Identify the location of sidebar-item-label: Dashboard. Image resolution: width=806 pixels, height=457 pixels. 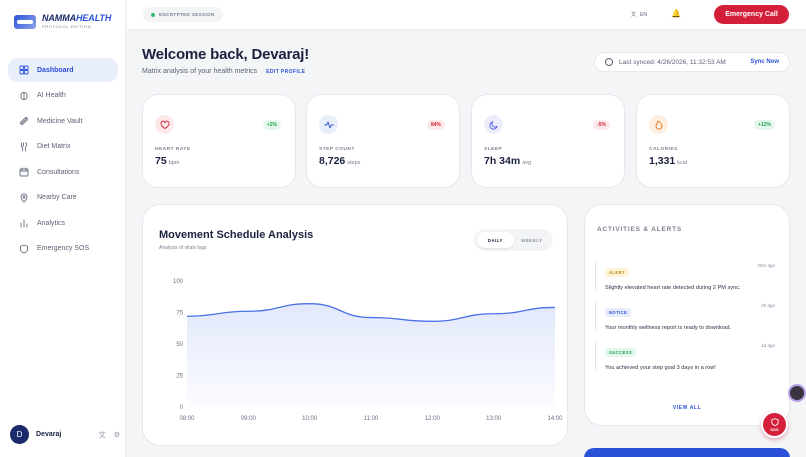
(55, 70).